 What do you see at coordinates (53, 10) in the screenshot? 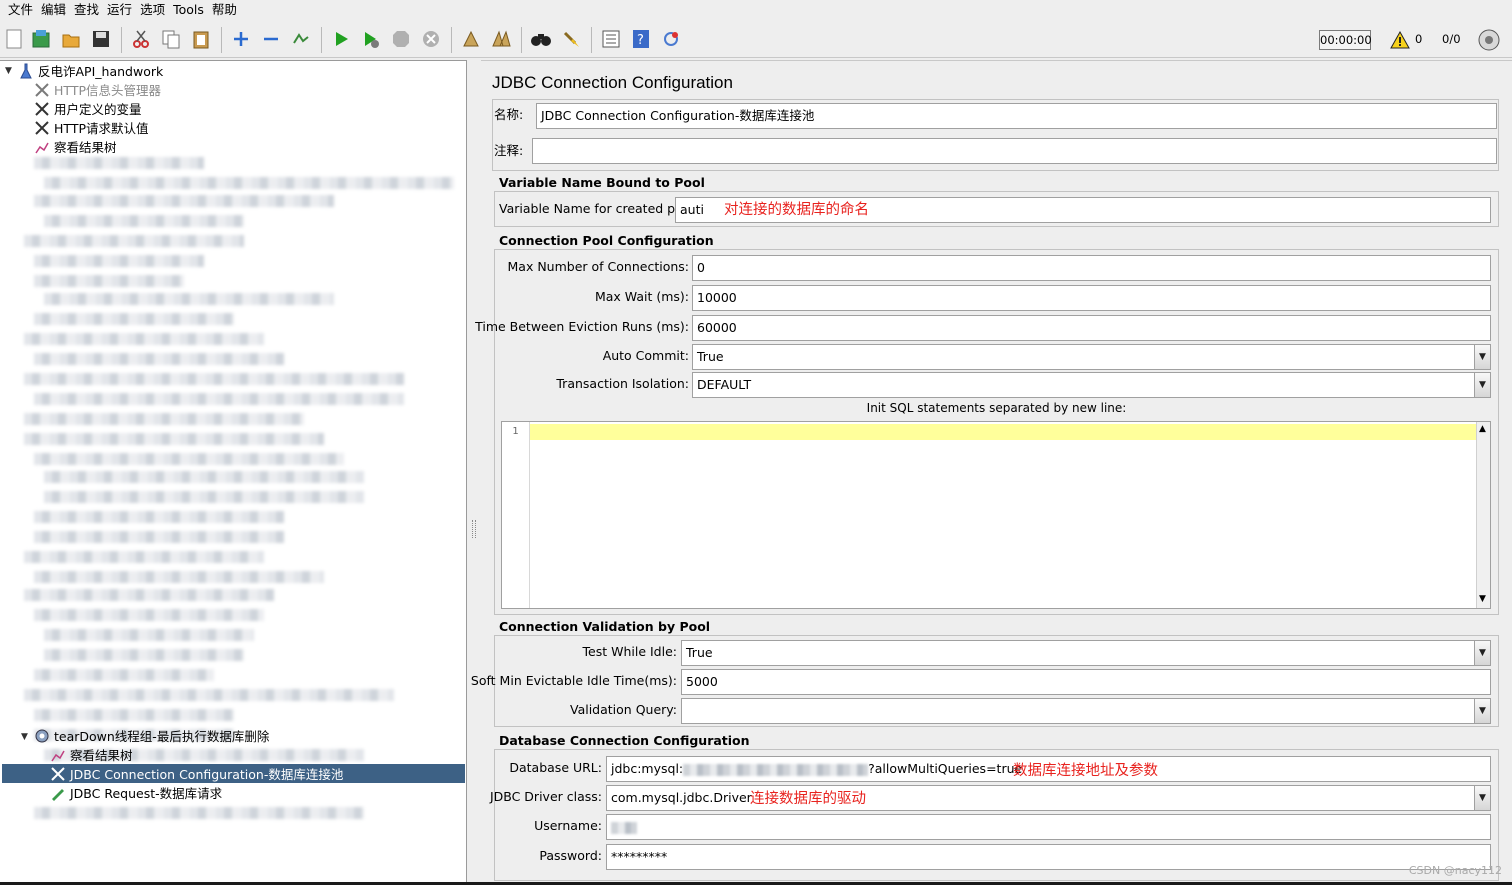
I see `menu-edit: 编辑` at bounding box center [53, 10].